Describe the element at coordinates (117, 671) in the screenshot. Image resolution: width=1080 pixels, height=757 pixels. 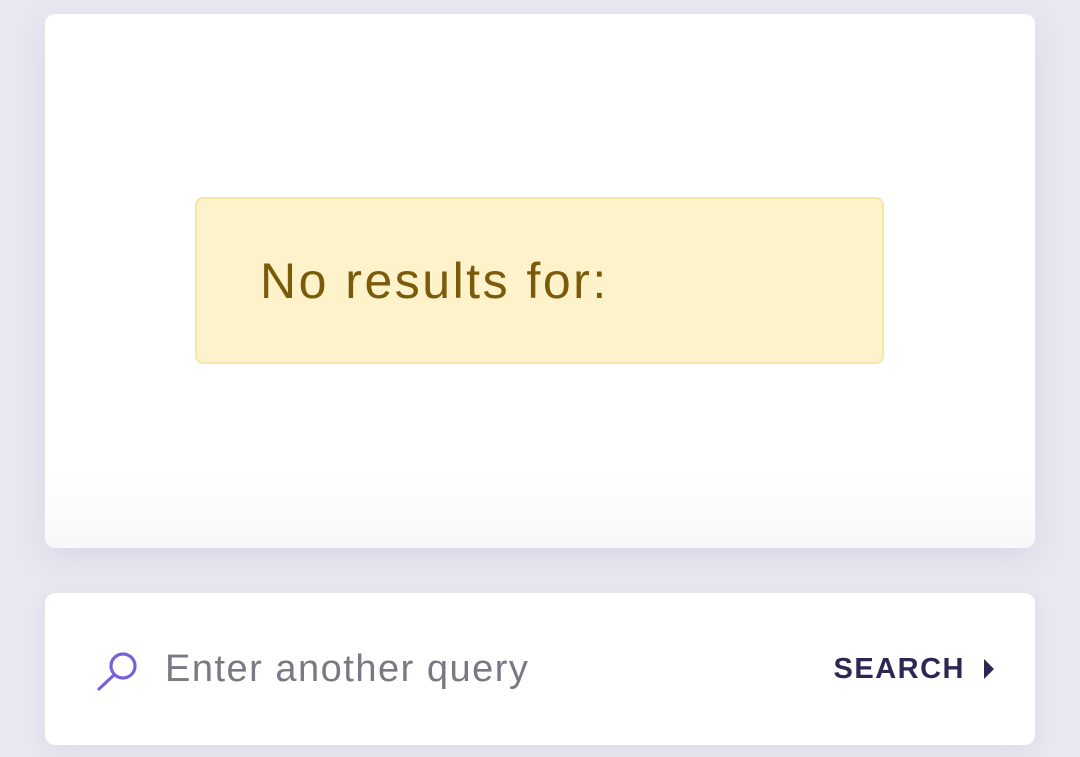
I see `search-icon` at that location.